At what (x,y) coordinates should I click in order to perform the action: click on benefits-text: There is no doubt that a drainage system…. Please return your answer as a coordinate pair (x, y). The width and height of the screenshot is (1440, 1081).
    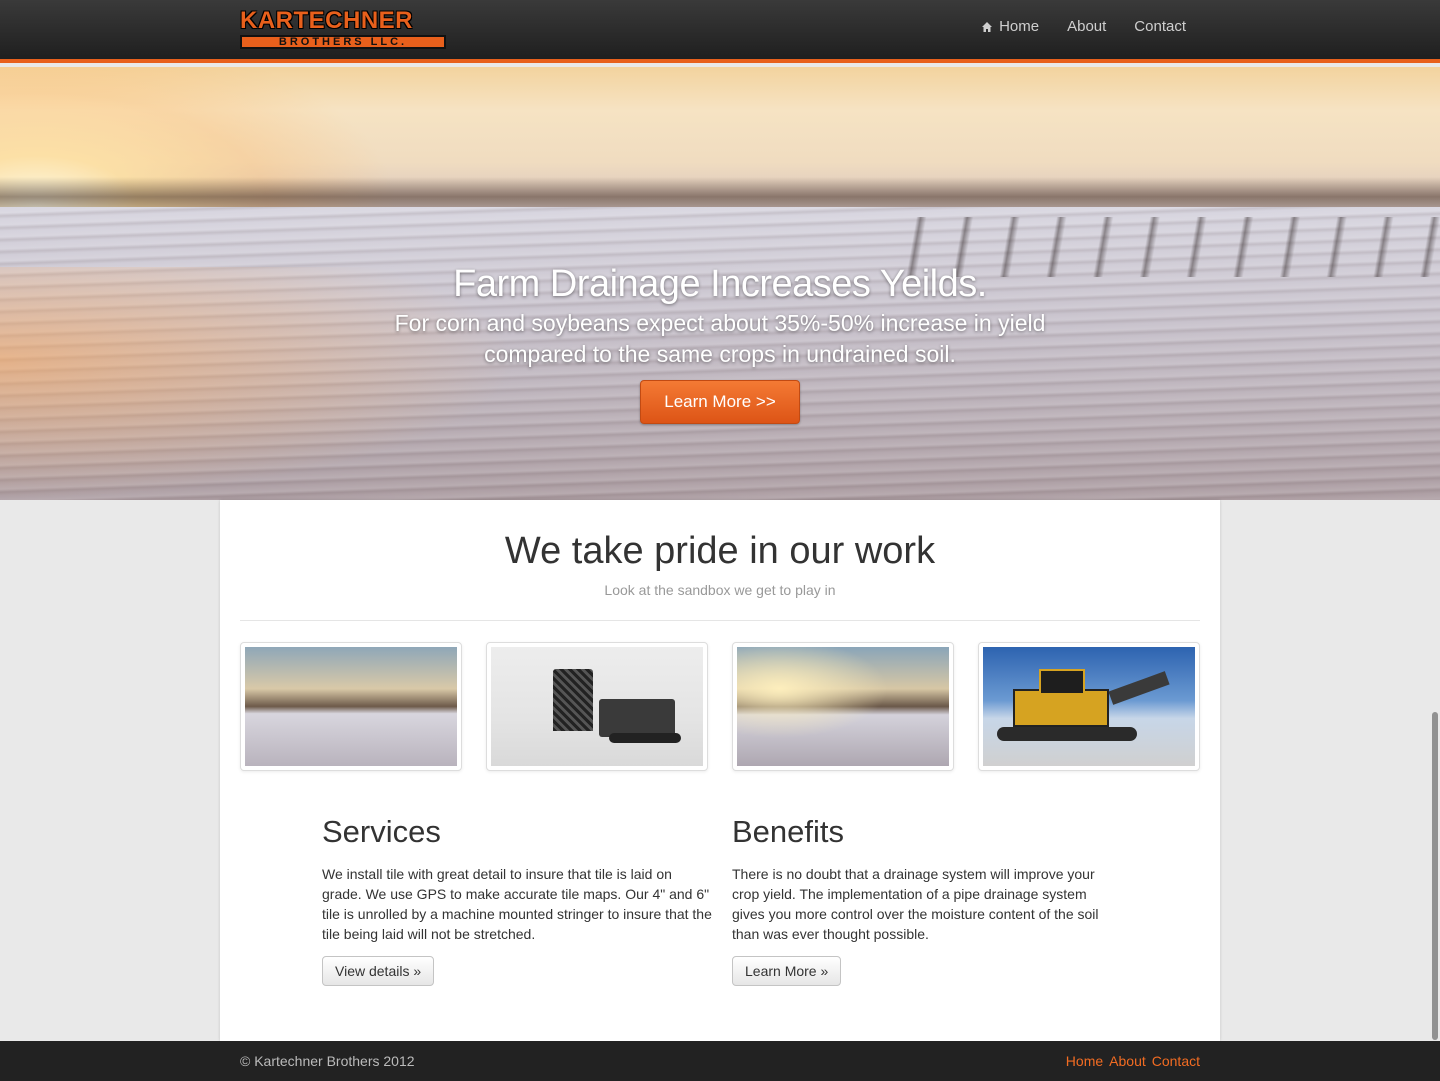
    Looking at the image, I should click on (915, 904).